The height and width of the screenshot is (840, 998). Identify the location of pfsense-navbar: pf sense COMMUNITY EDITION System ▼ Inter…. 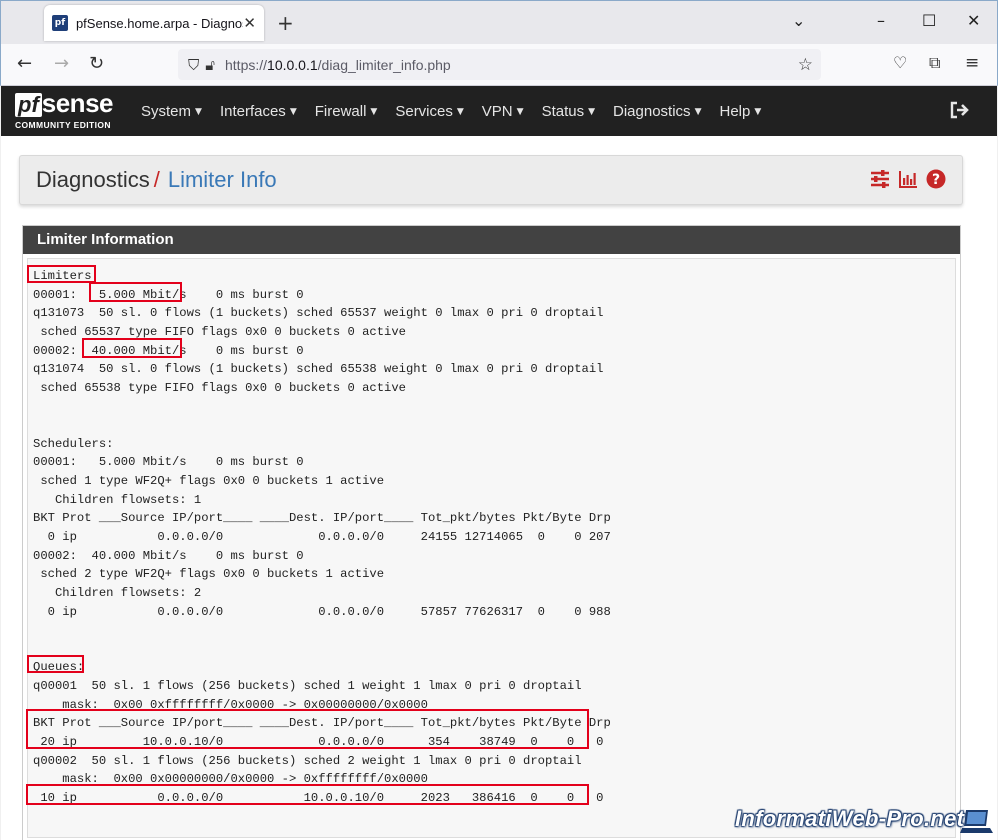
(499, 111).